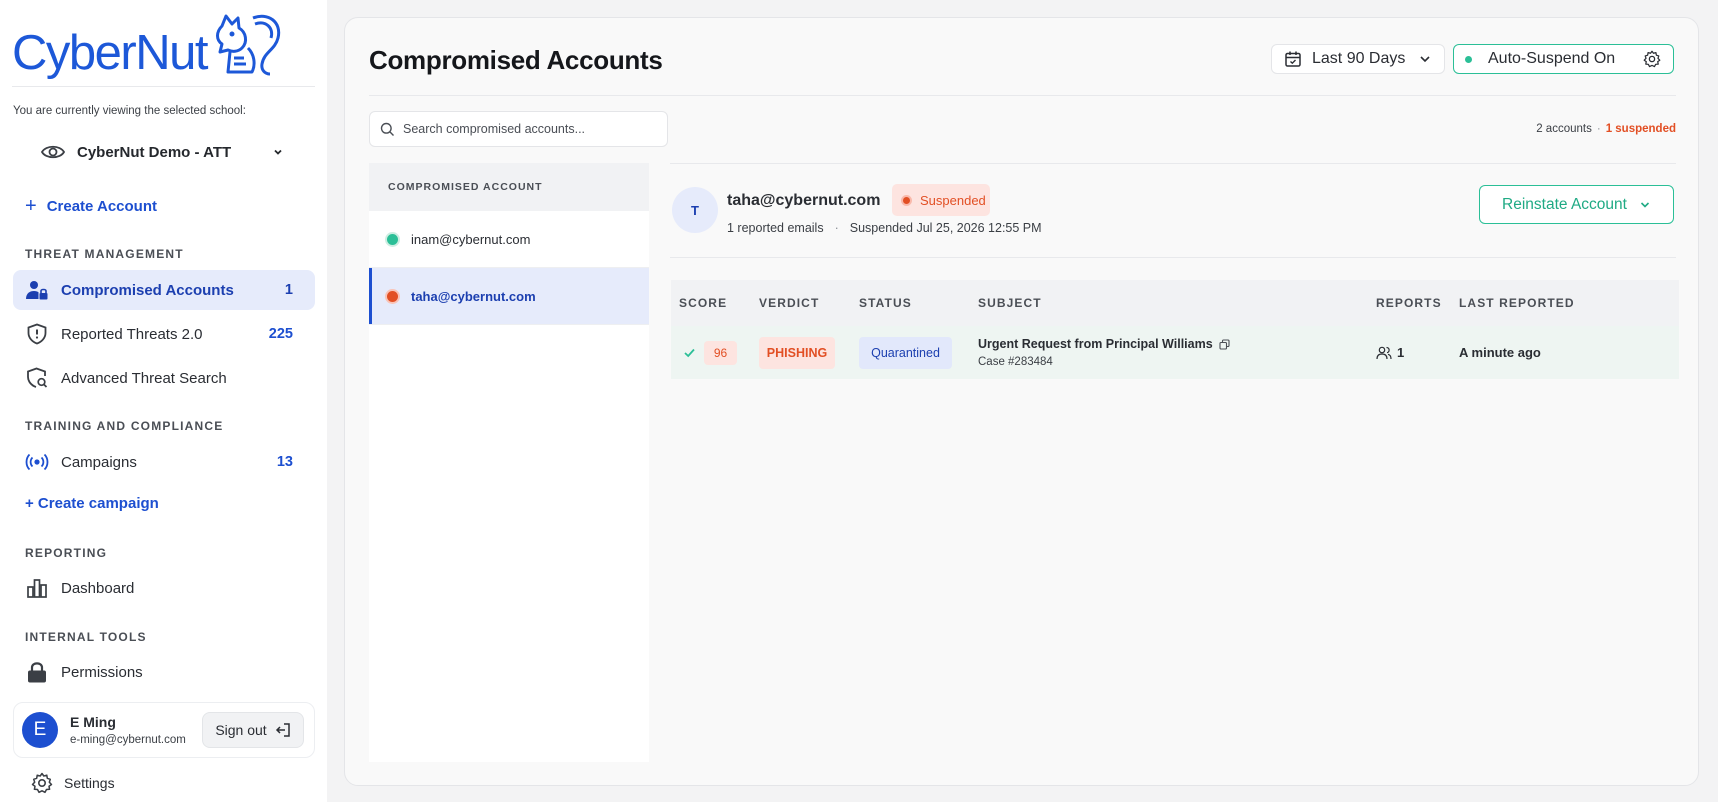  What do you see at coordinates (1293, 59) in the screenshot?
I see `calendar-icon` at bounding box center [1293, 59].